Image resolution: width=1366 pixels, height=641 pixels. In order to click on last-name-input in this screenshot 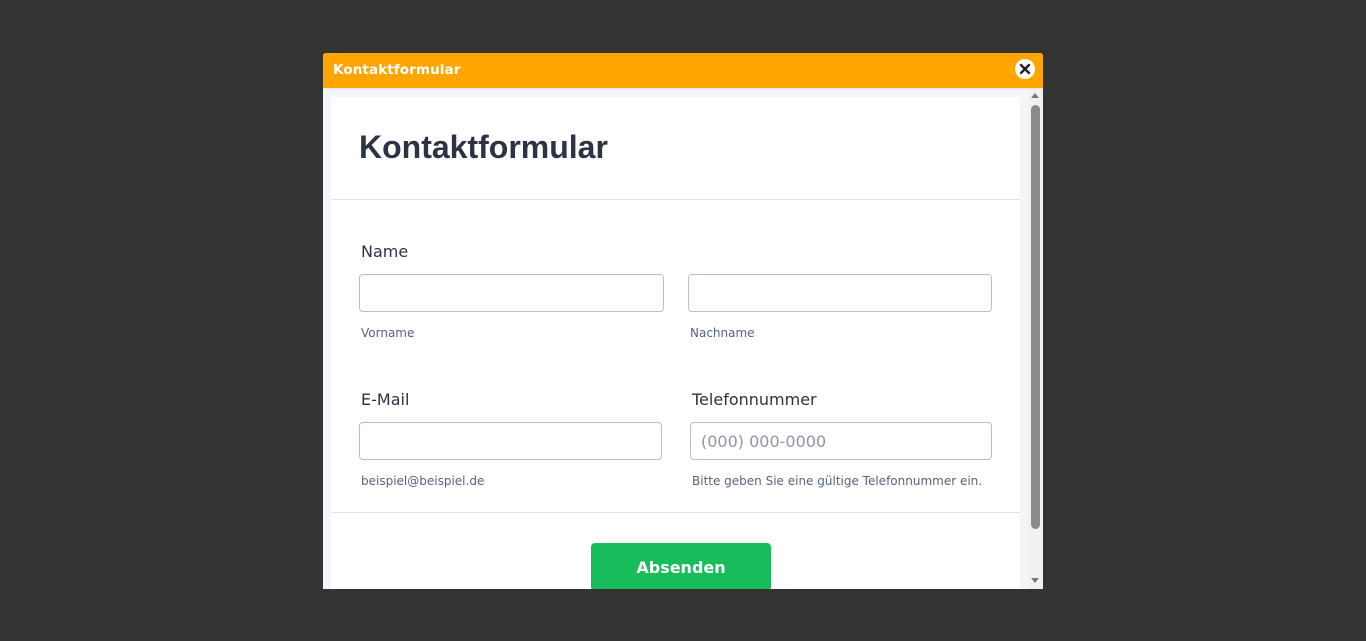, I will do `click(840, 293)`.